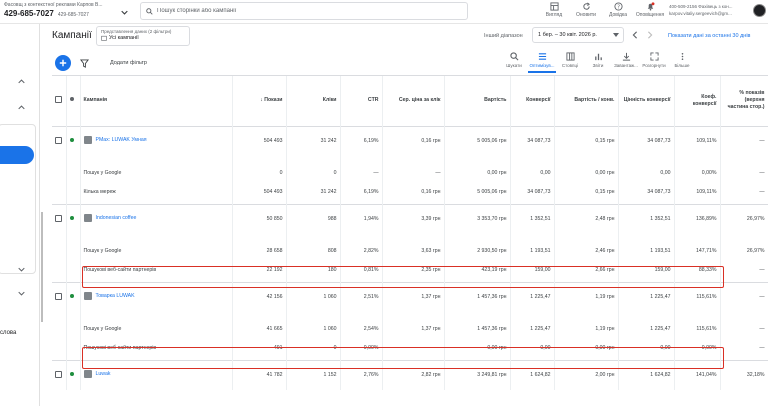  Describe the element at coordinates (759, 10) in the screenshot. I see `avatar` at that location.